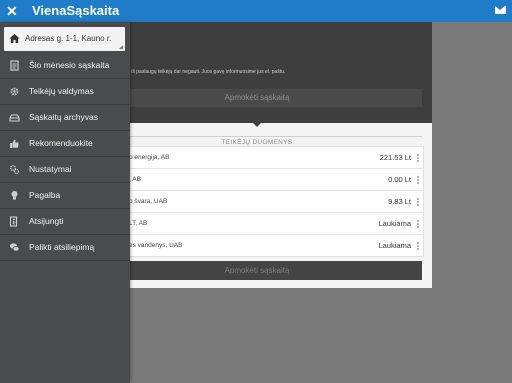 The width and height of the screenshot is (512, 383). Describe the element at coordinates (257, 142) in the screenshot. I see `section-title: TEIKĖJŲ DUOMENYS` at that location.